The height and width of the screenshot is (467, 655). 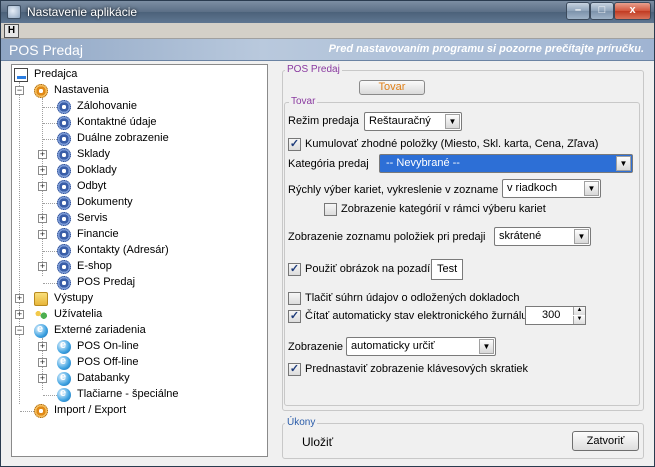 What do you see at coordinates (368, 269) in the screenshot?
I see `obrazok-label: Použiť obrázok na pozadí` at bounding box center [368, 269].